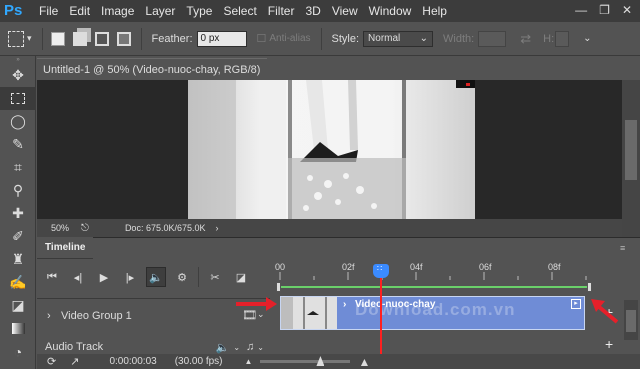 The height and width of the screenshot is (369, 640). Describe the element at coordinates (622, 248) in the screenshot. I see `panel-menu-icon: ≡` at that location.